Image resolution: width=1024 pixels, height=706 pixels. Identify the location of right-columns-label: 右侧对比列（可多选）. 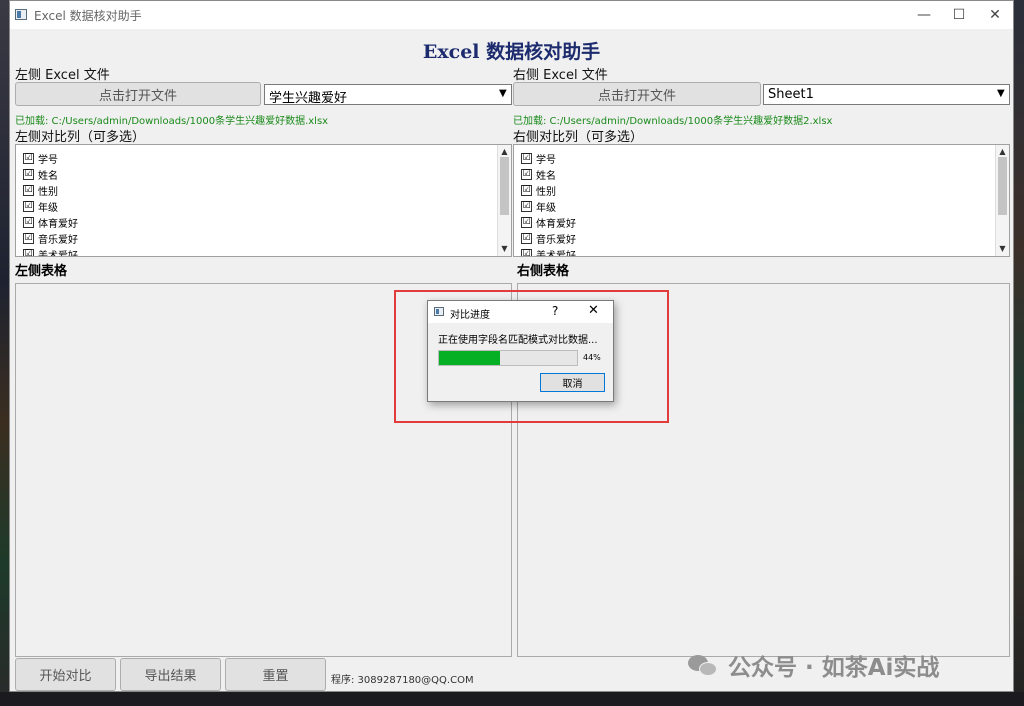
(578, 137).